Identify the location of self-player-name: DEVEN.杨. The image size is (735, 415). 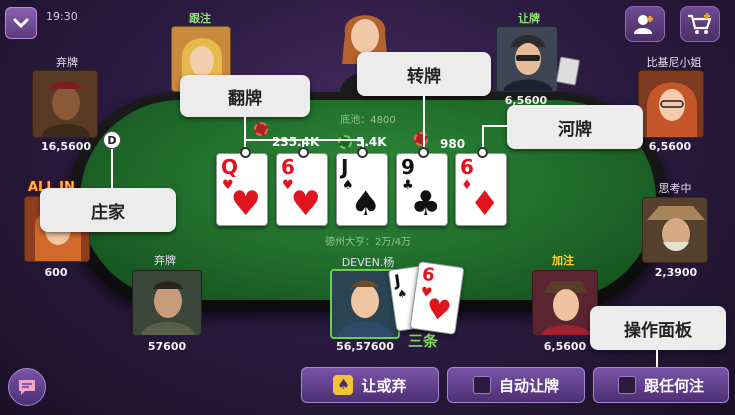
(368, 262).